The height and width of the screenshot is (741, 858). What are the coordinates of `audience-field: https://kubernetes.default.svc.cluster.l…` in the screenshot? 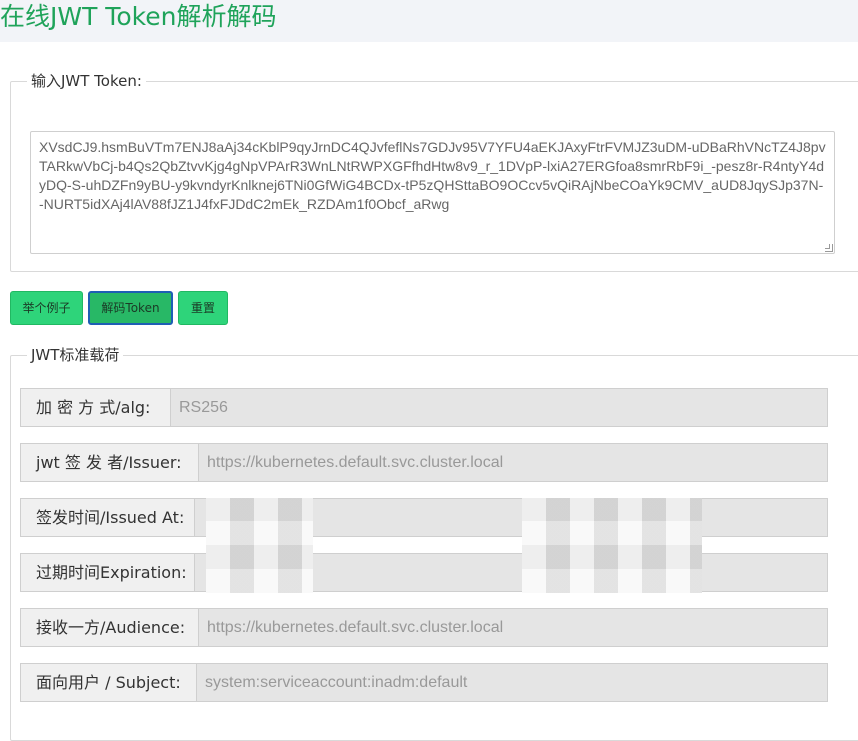 It's located at (513, 627).